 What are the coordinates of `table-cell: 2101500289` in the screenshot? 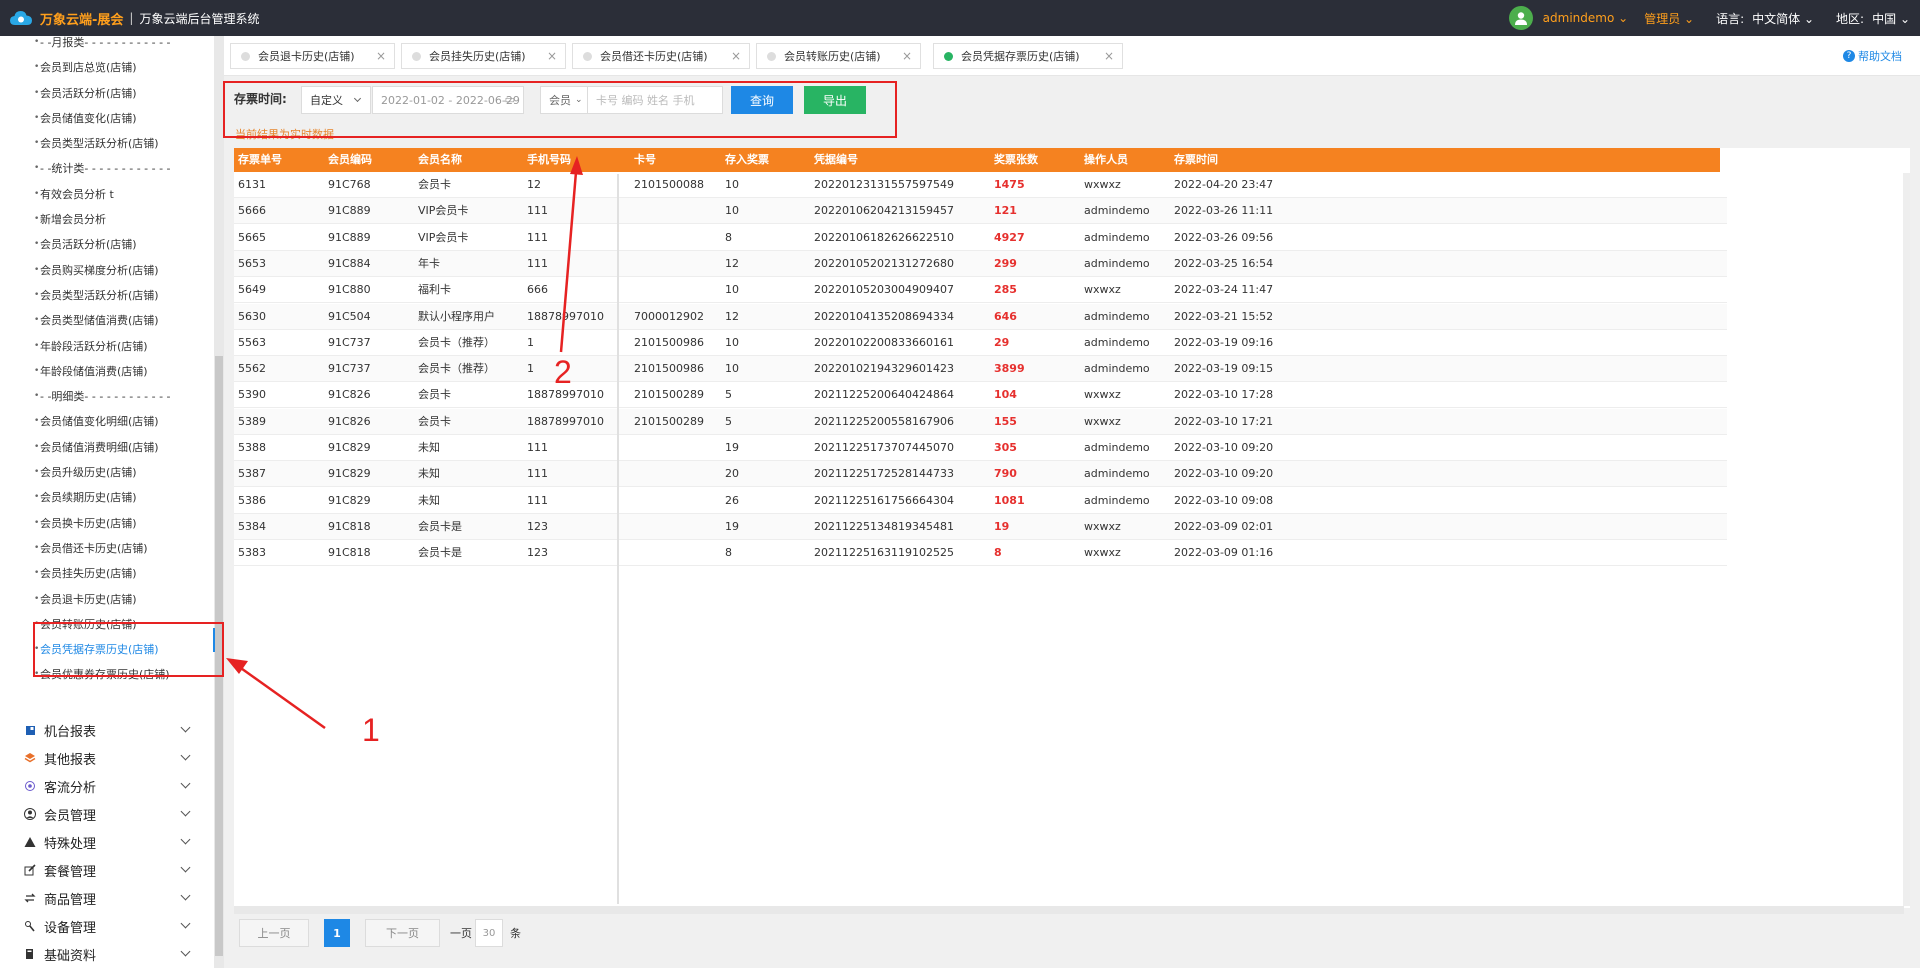 It's located at (669, 395).